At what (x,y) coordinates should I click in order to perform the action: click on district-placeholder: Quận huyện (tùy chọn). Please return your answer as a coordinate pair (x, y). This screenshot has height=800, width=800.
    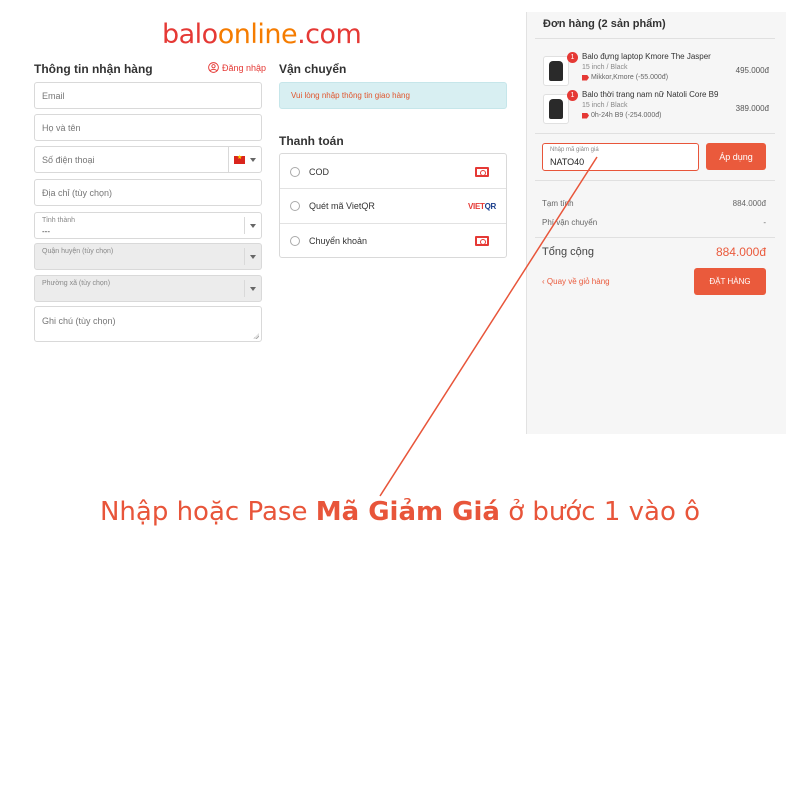
    Looking at the image, I should click on (78, 251).